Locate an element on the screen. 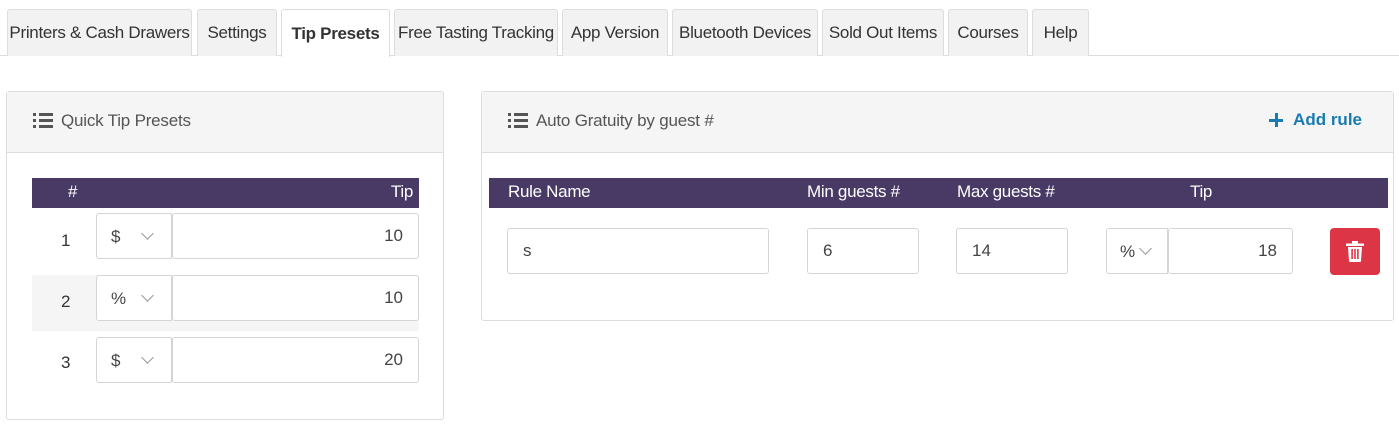 The width and height of the screenshot is (1399, 425). delete-rule-button is located at coordinates (1355, 251).